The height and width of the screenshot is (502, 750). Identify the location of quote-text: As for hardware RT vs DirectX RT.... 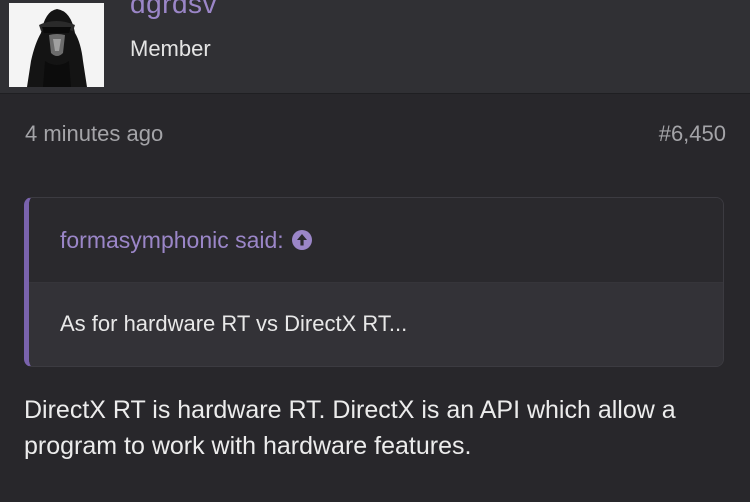
(234, 323).